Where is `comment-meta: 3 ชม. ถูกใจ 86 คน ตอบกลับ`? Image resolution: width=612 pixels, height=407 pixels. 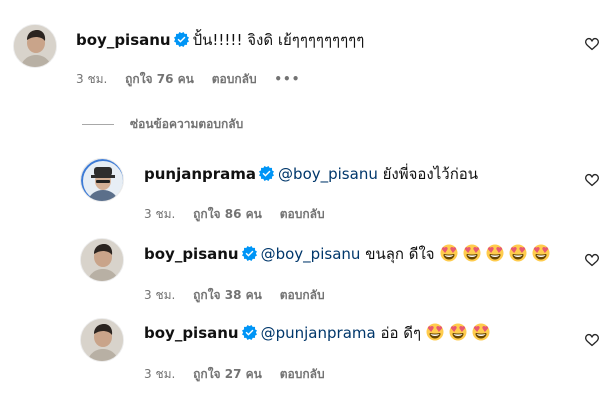
comment-meta: 3 ชม. ถูกใจ 86 คน ตอบกลับ is located at coordinates (241, 214).